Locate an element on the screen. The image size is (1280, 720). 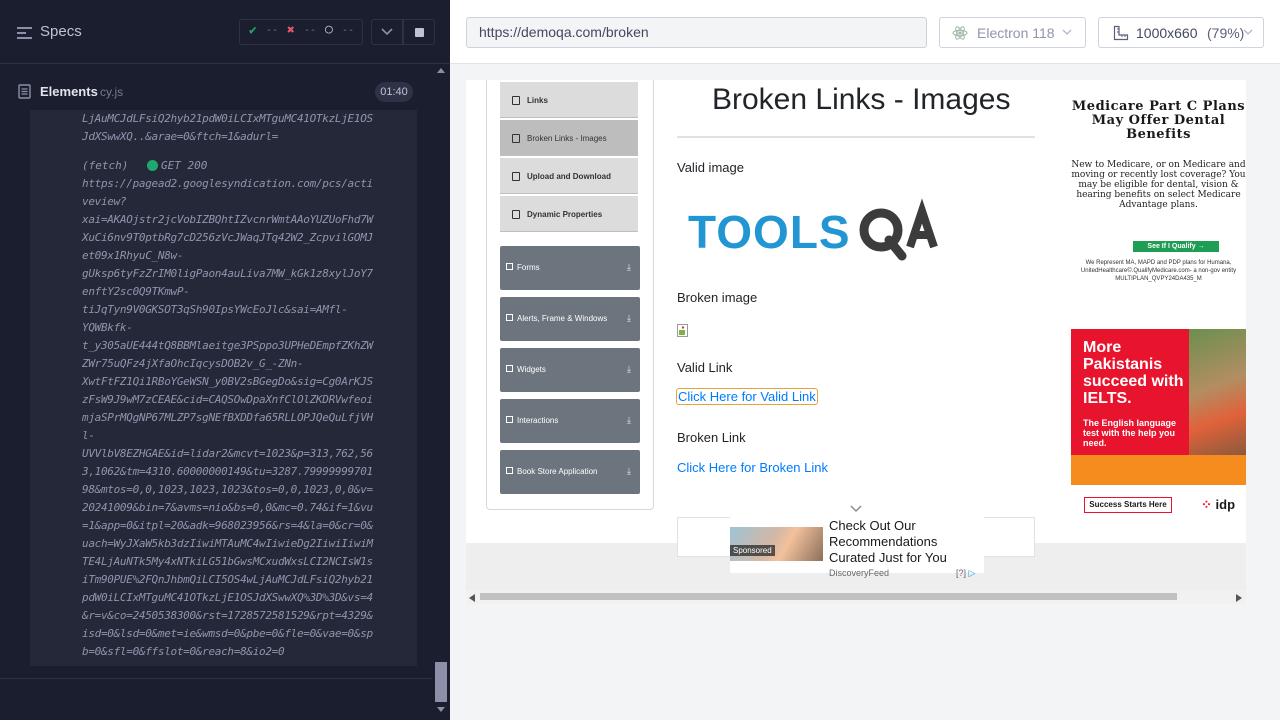
stop-button is located at coordinates (419, 32).